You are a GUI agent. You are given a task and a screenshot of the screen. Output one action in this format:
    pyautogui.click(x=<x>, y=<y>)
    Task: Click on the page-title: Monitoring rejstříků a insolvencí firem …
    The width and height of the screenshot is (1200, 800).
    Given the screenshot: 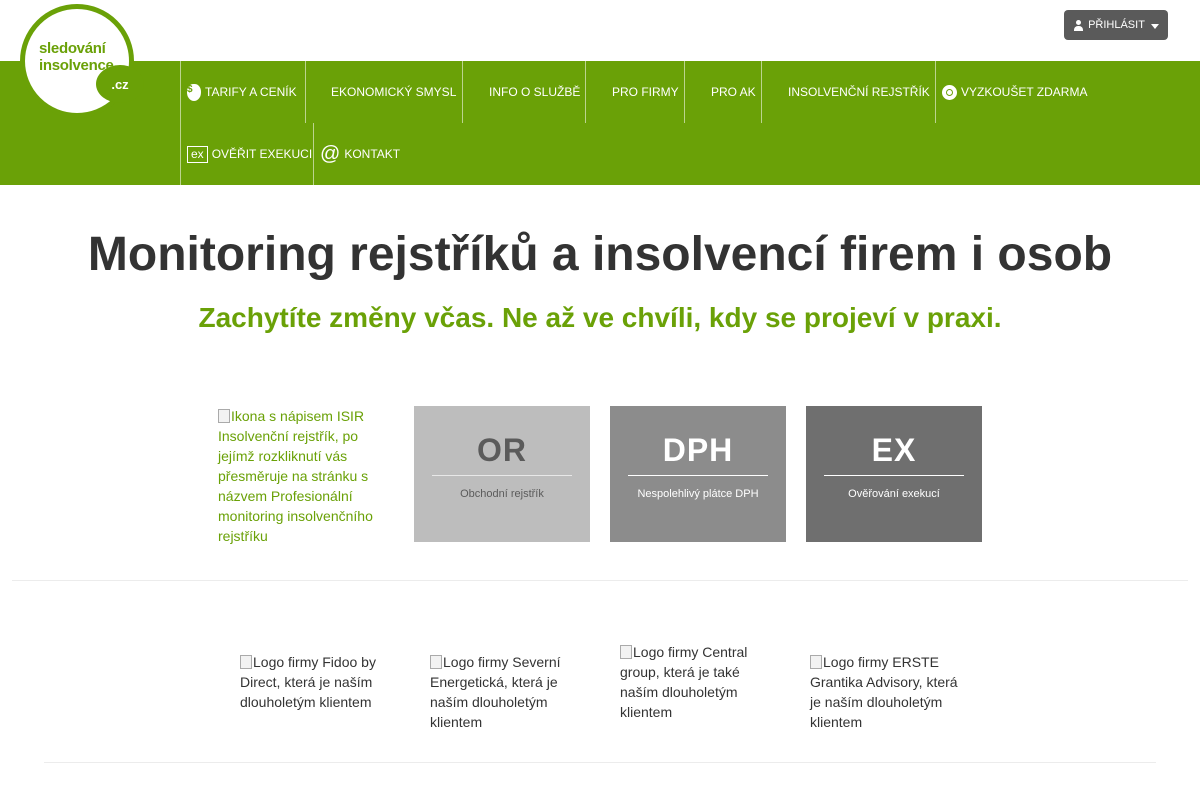 What is the action you would take?
    pyautogui.click(x=600, y=254)
    